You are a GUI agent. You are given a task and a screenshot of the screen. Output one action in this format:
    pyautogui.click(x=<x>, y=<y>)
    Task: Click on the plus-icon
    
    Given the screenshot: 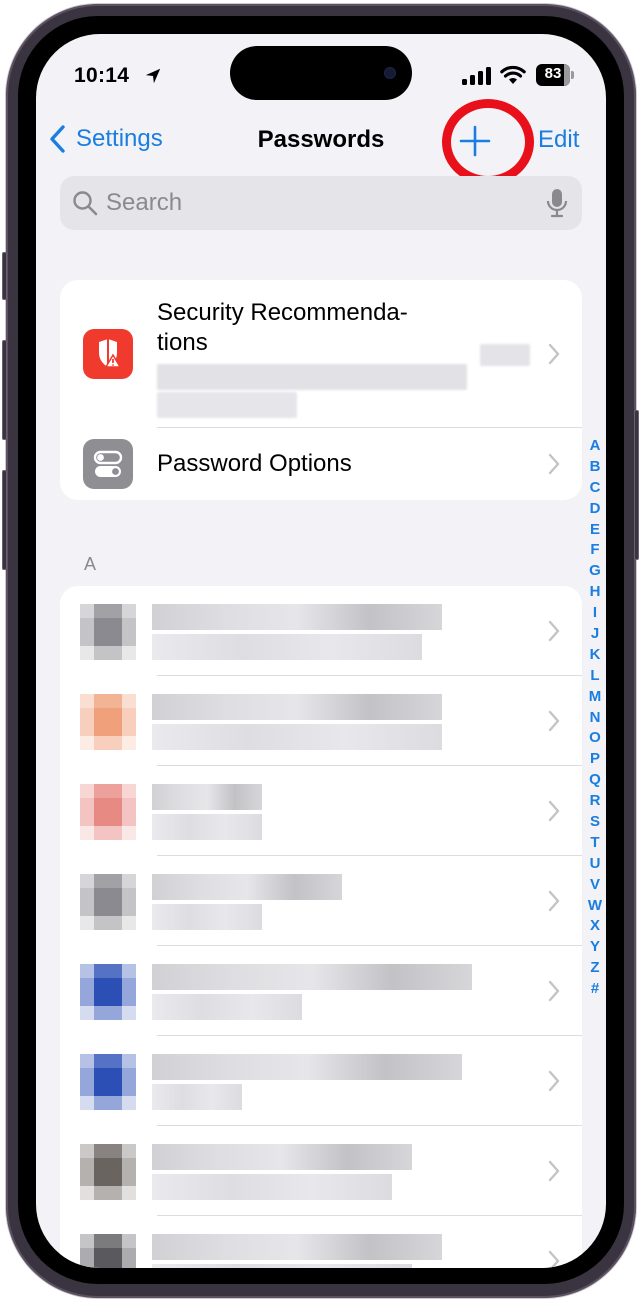 What is the action you would take?
    pyautogui.click(x=475, y=141)
    